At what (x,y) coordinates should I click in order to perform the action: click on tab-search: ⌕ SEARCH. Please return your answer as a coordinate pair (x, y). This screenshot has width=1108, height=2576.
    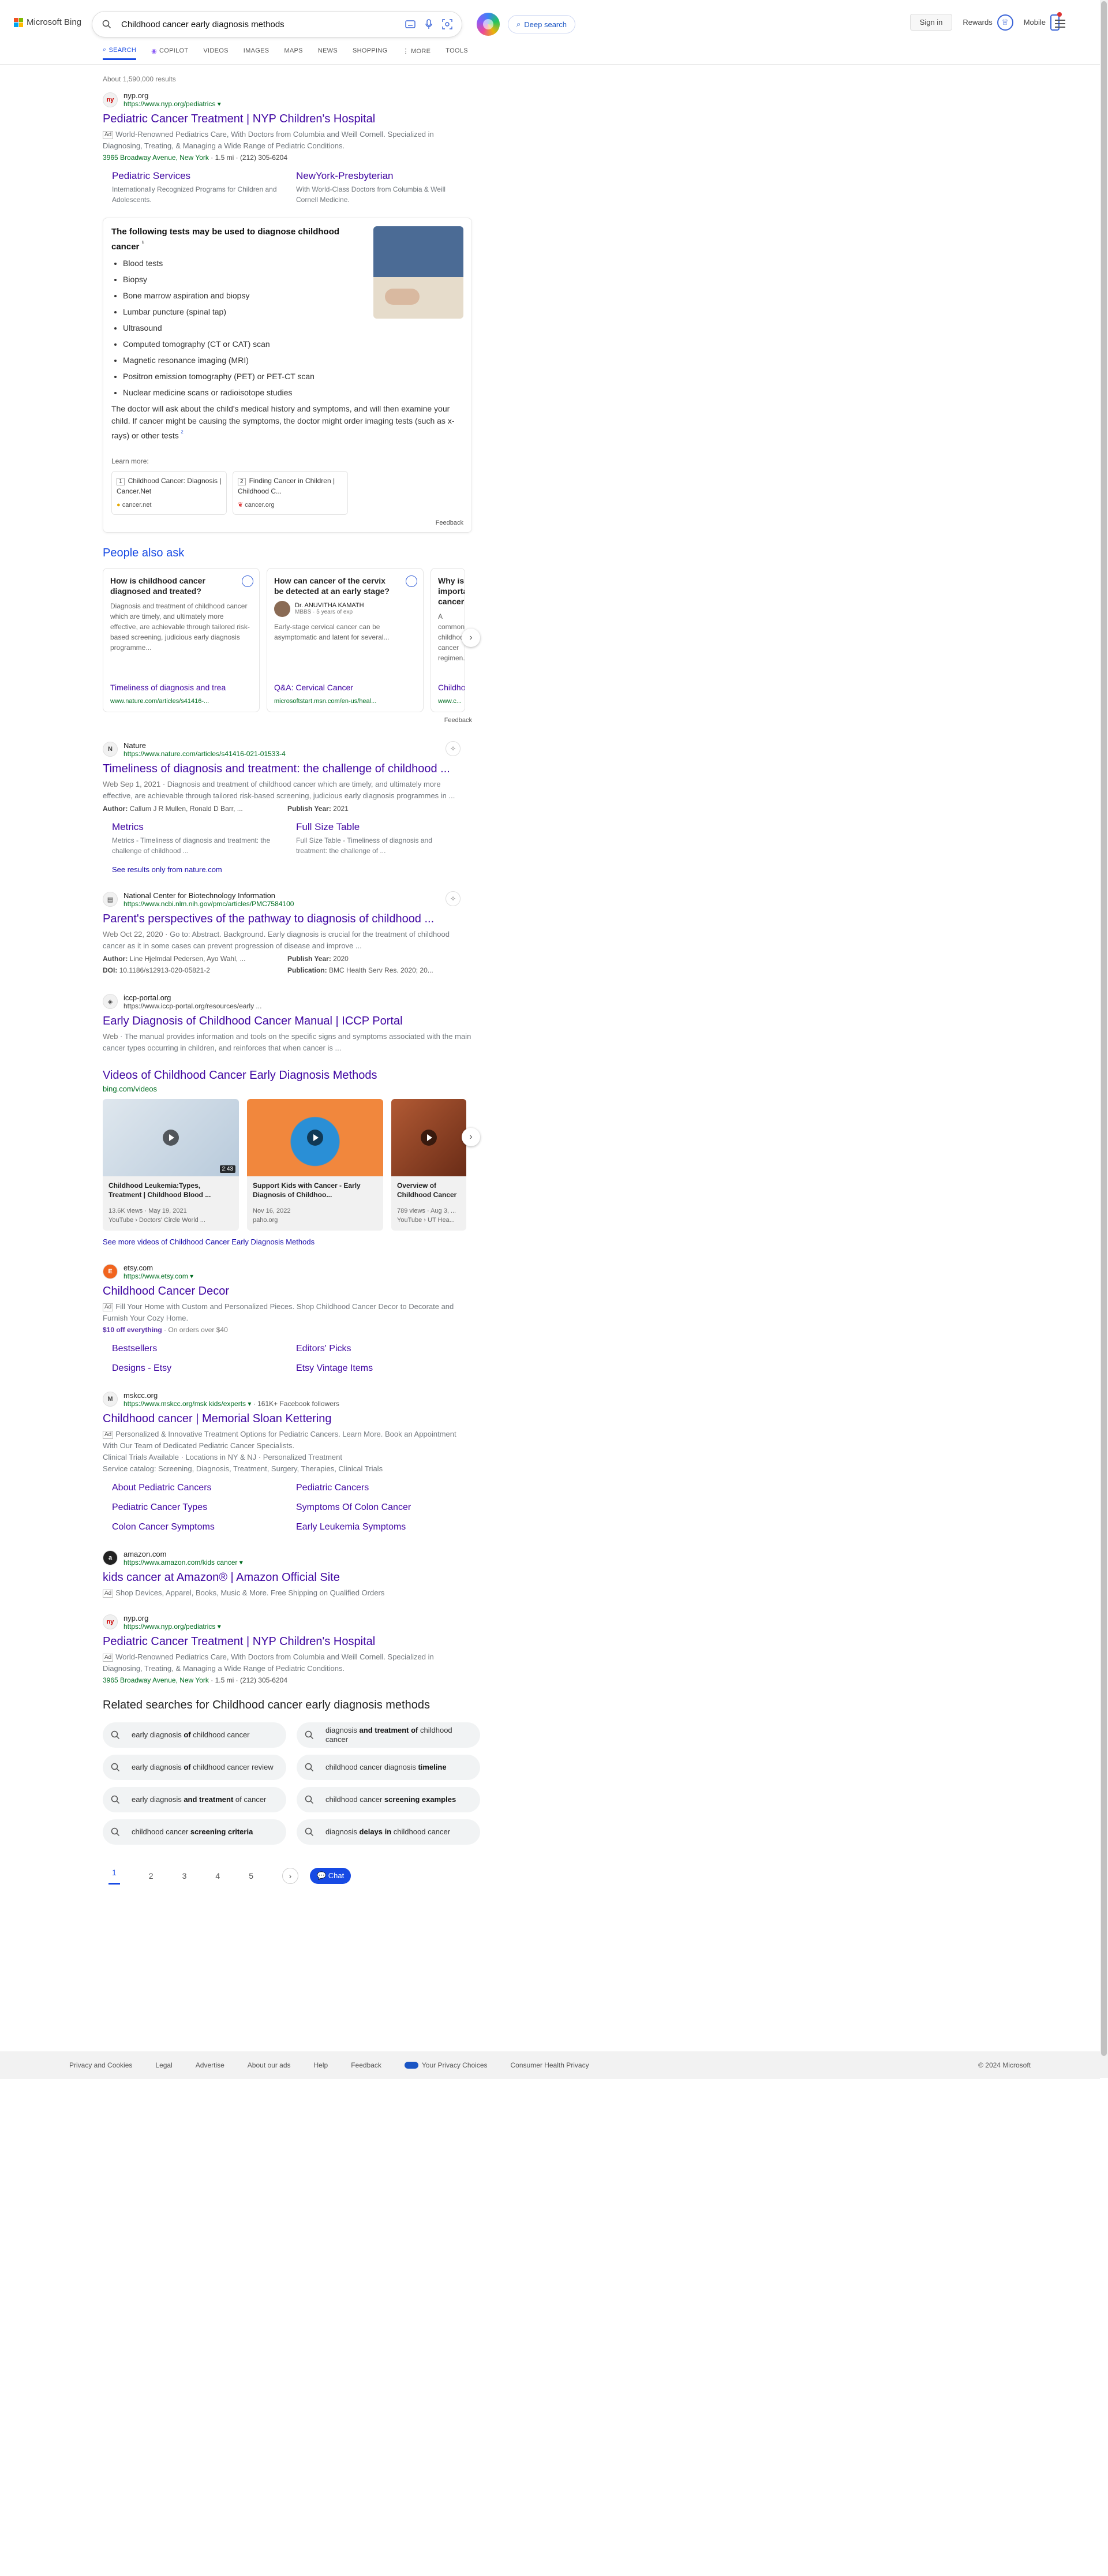
    Looking at the image, I should click on (120, 53).